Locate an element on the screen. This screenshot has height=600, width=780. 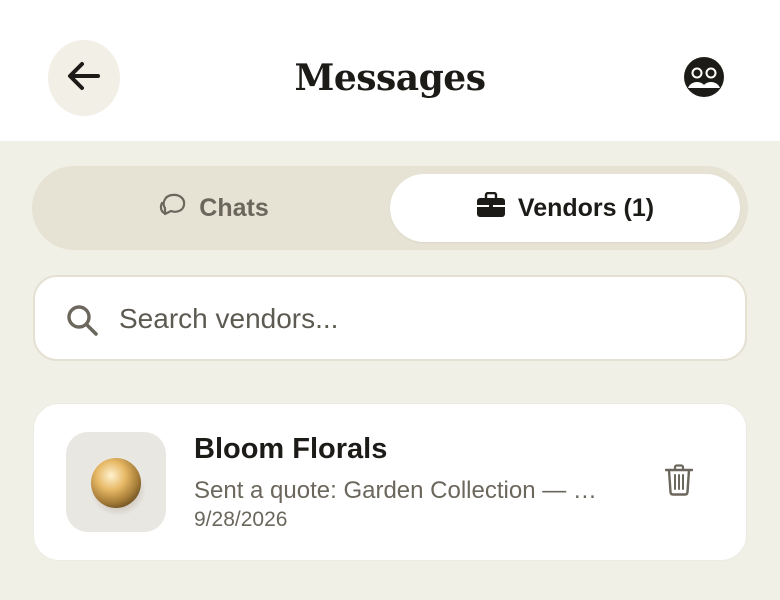
search-bar is located at coordinates (390, 318).